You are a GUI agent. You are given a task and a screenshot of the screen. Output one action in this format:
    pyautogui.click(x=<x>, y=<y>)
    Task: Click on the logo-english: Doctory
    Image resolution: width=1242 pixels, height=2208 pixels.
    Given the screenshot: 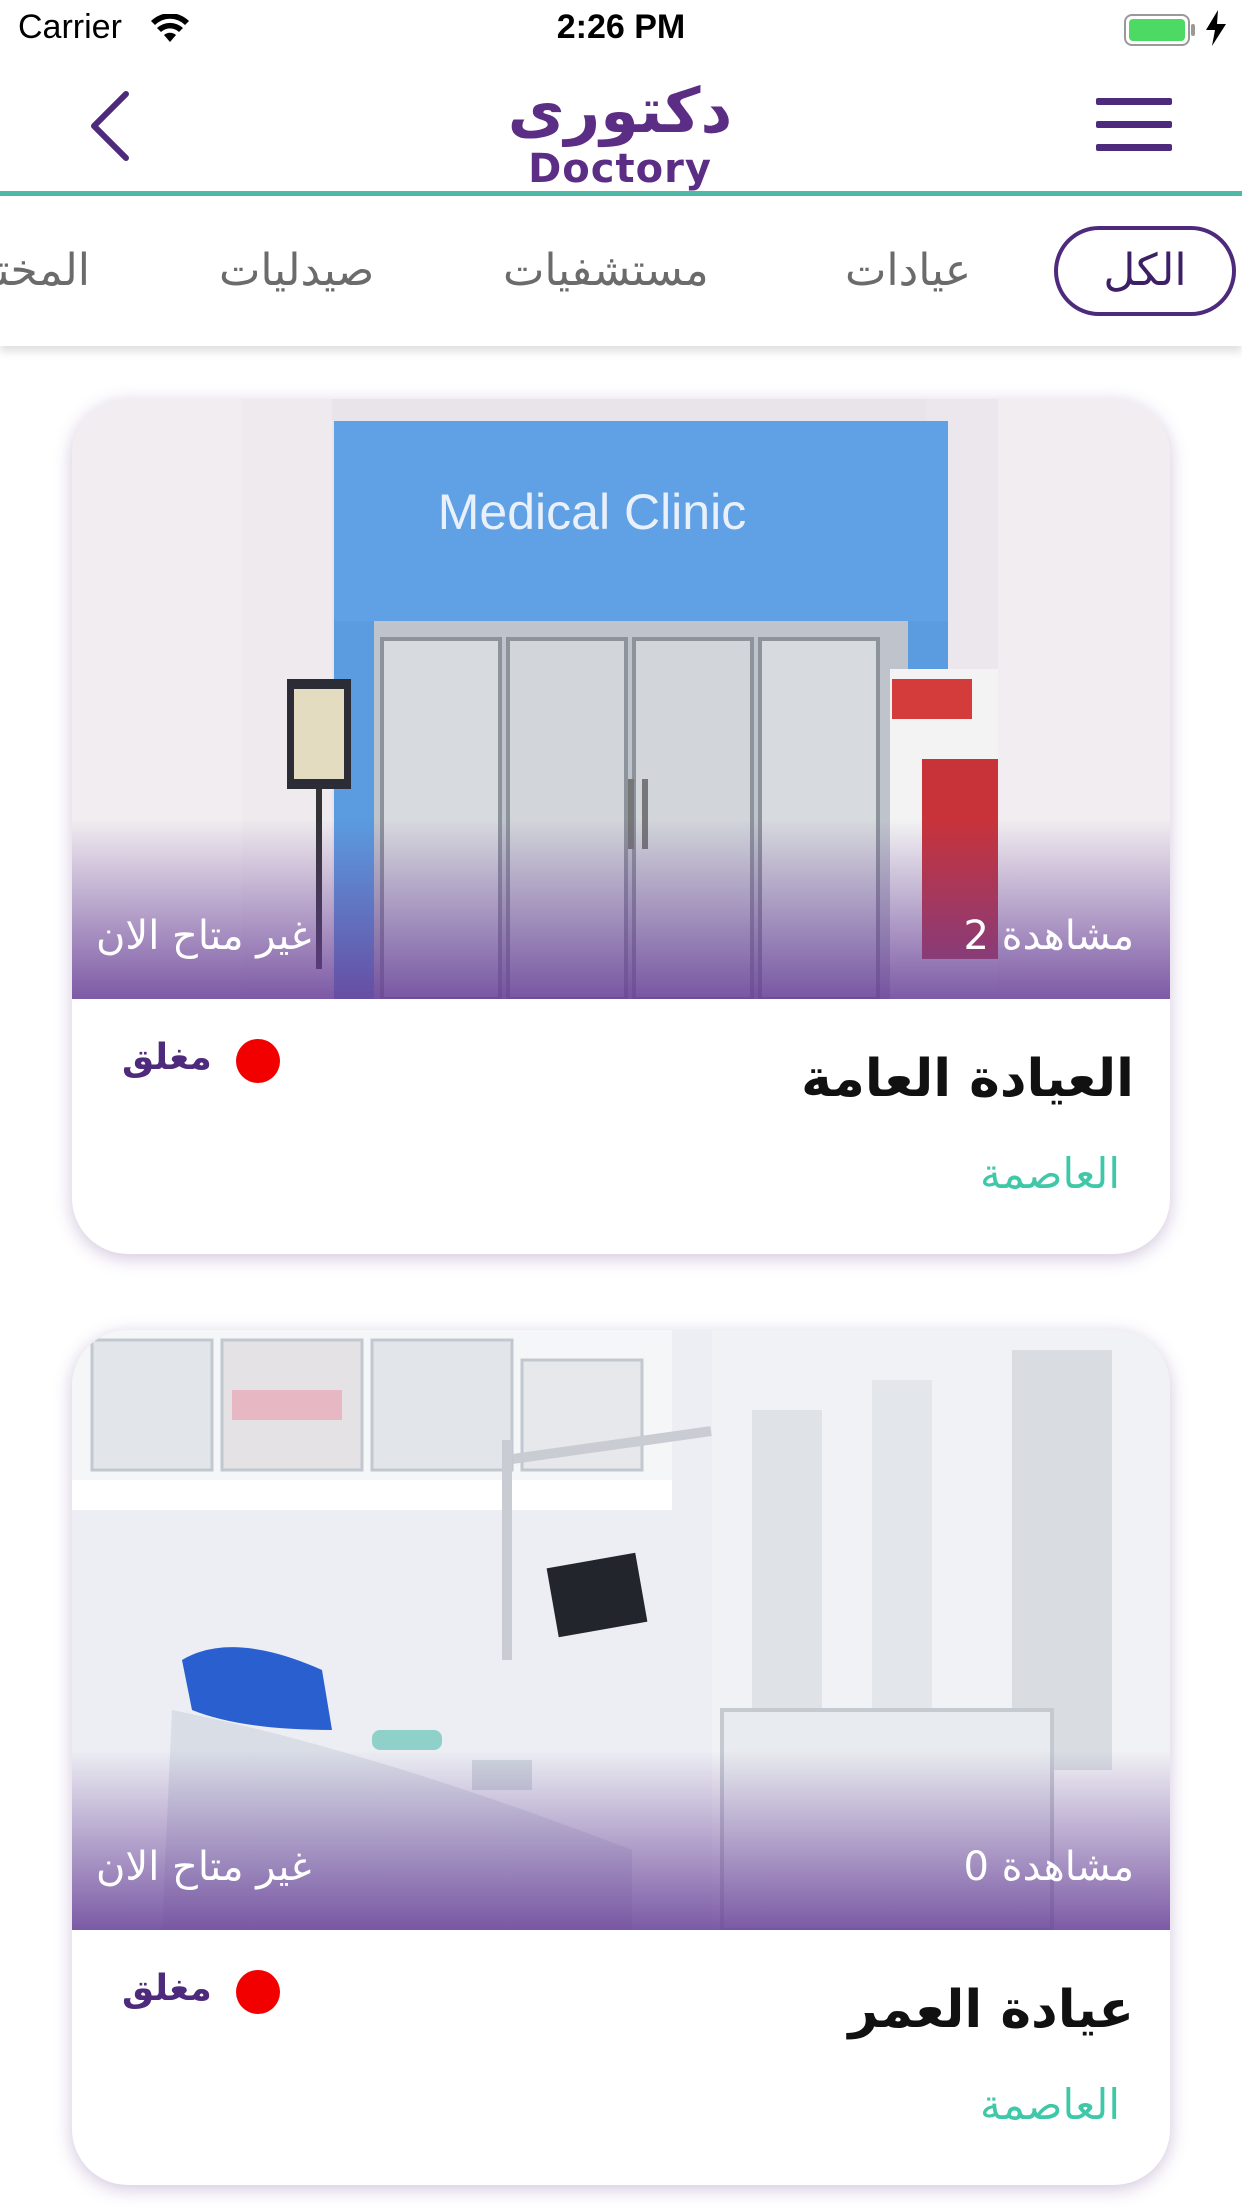 What is the action you would take?
    pyautogui.click(x=620, y=169)
    